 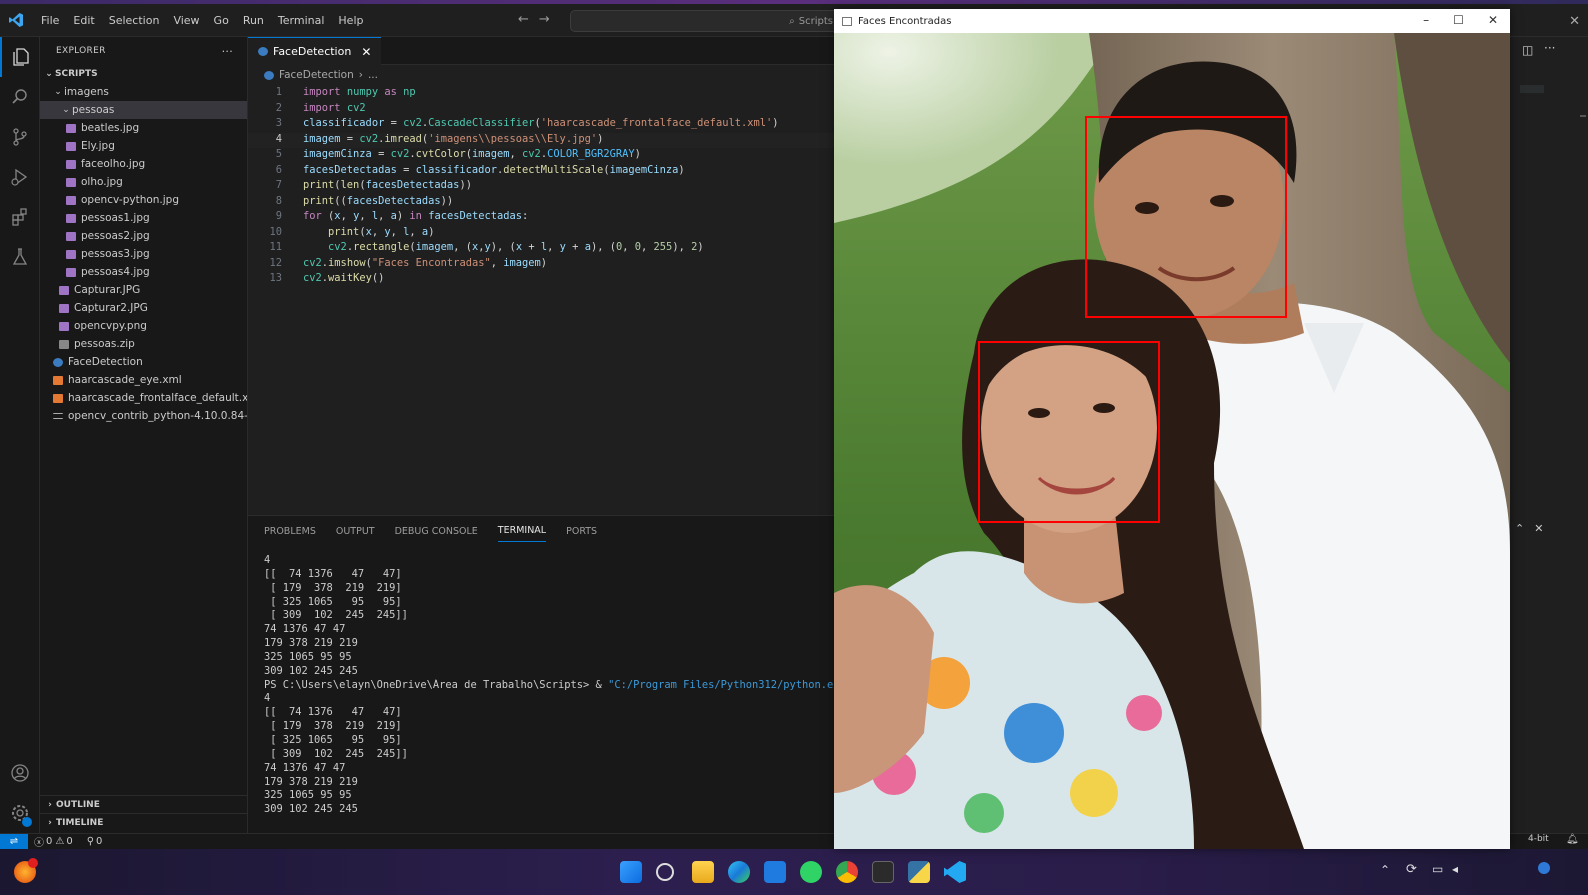 I want to click on tray-notification-icon, so click(x=1544, y=868).